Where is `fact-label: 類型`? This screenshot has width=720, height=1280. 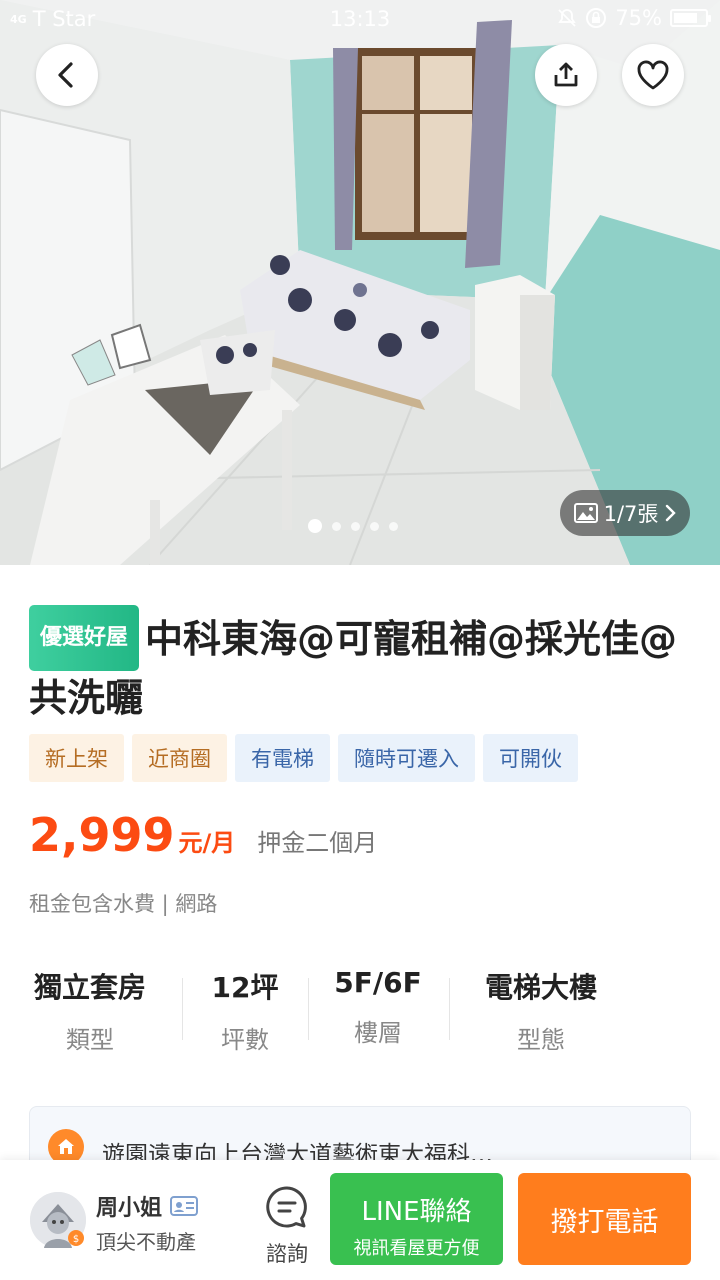 fact-label: 類型 is located at coordinates (90, 1040).